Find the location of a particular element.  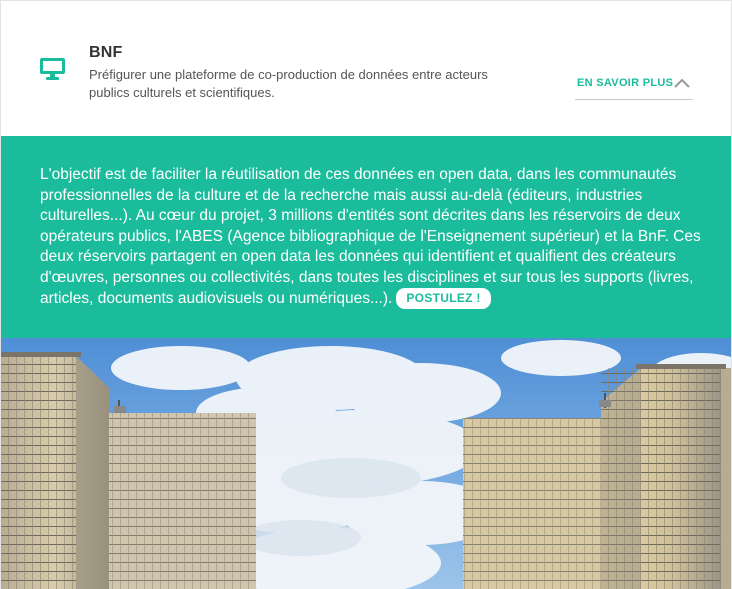

chevron-up-icon is located at coordinates (682, 83).